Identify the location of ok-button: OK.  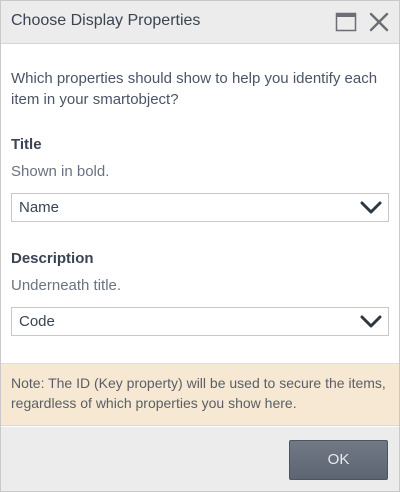
(338, 460).